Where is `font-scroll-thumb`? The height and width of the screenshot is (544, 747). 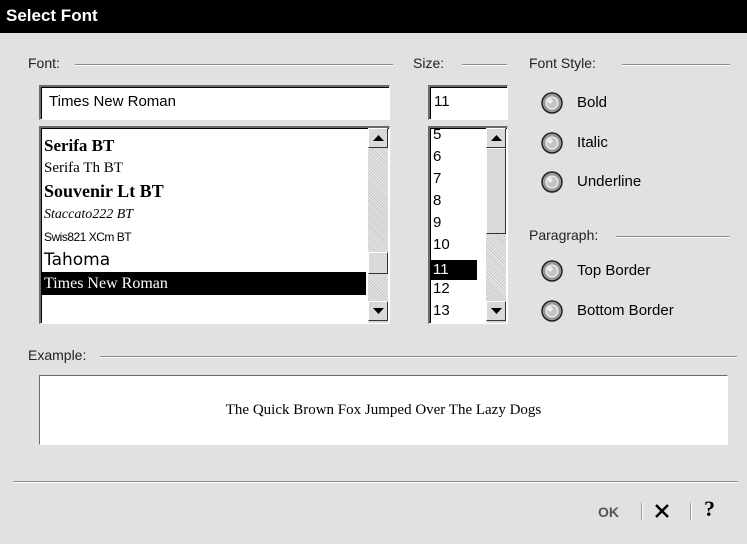 font-scroll-thumb is located at coordinates (378, 263).